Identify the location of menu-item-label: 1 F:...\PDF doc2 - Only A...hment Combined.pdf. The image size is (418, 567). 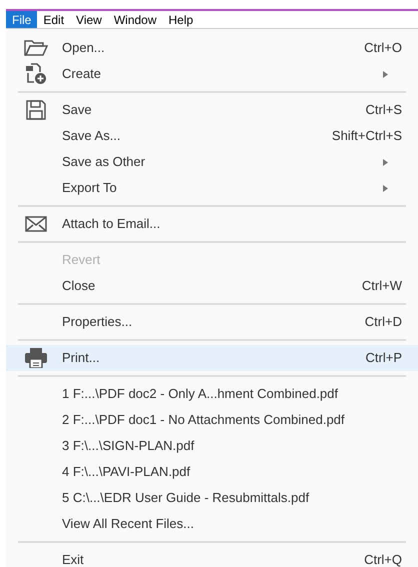
(201, 394).